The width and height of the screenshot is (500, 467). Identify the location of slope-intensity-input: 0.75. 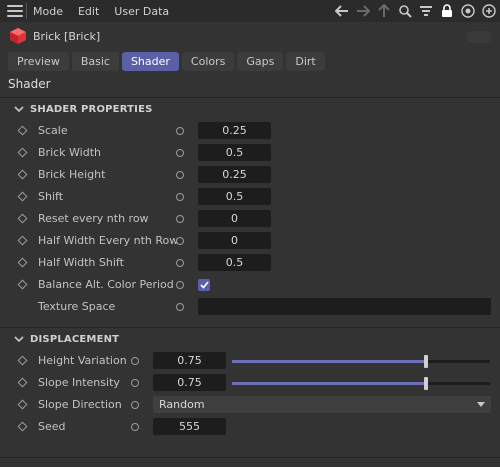
(189, 382).